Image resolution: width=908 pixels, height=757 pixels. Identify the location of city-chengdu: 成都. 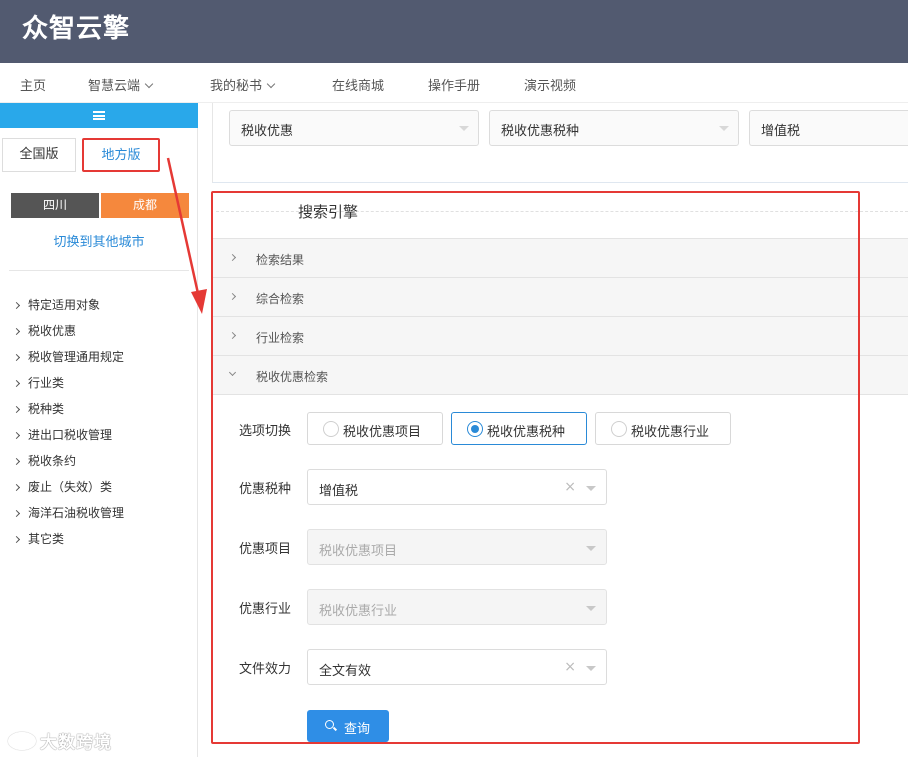
(145, 205).